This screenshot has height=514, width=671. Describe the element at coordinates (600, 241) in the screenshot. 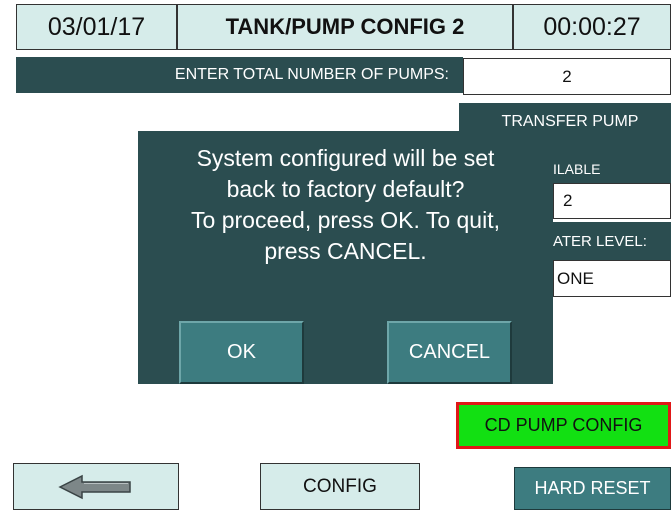

I see `water-level-label-text: ATER LEVEL:` at that location.